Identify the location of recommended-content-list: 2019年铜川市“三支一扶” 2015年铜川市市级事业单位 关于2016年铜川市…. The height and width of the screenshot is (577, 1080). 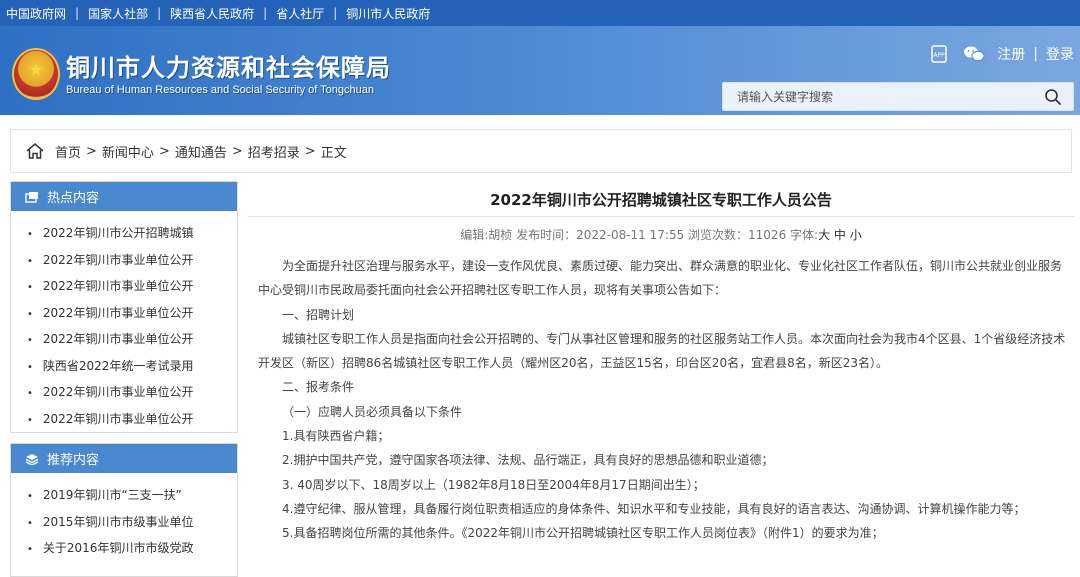
(124, 521).